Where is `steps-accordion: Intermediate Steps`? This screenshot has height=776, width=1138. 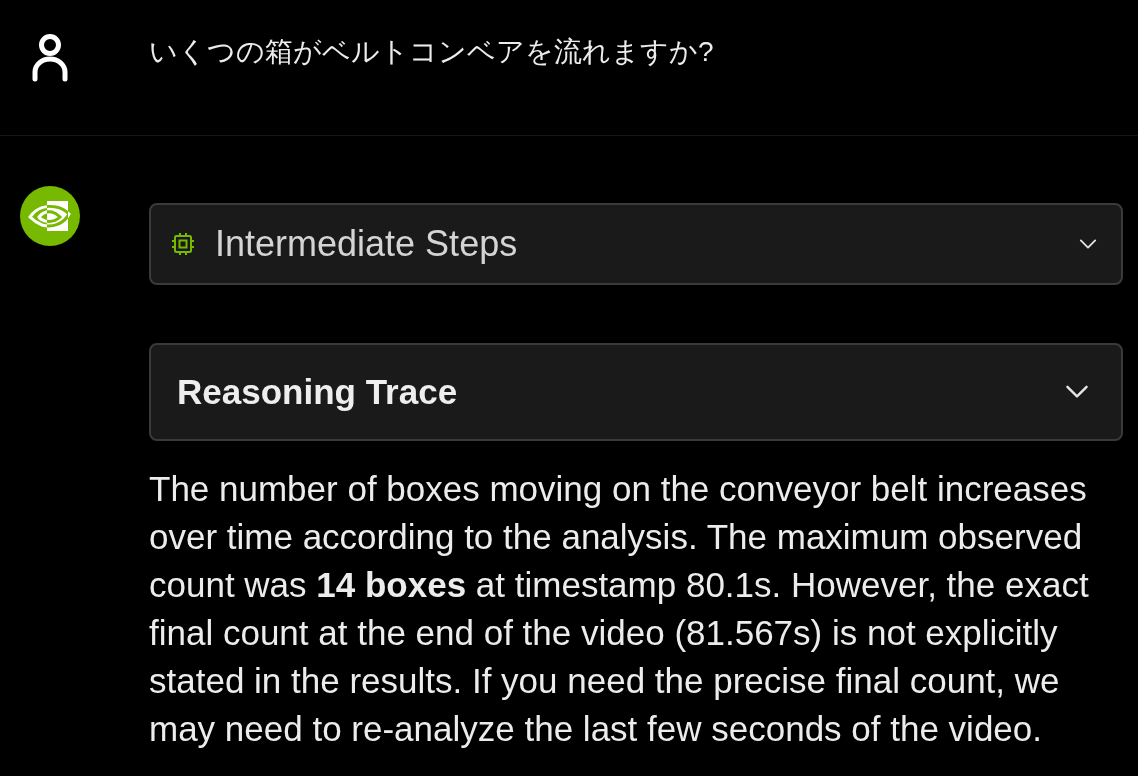
steps-accordion: Intermediate Steps is located at coordinates (636, 244).